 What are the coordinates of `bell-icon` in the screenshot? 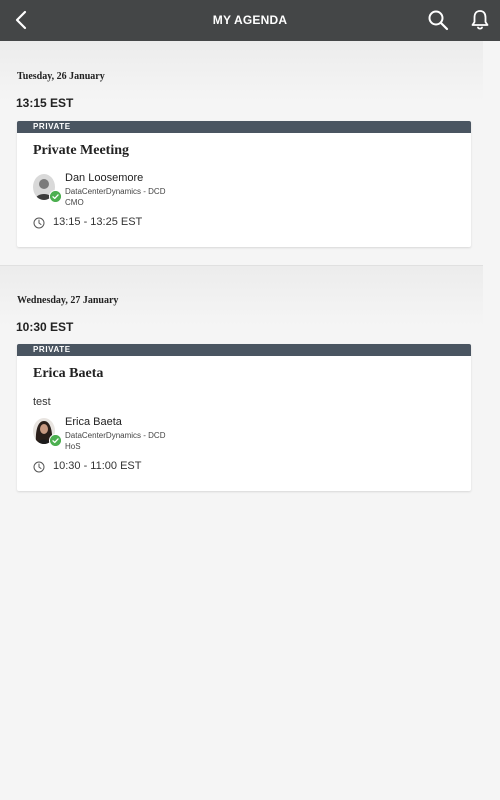 It's located at (480, 20).